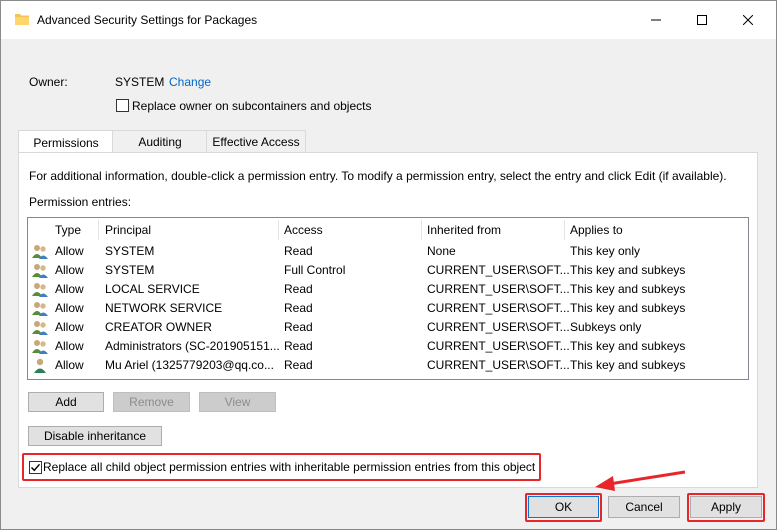 The width and height of the screenshot is (777, 530). I want to click on tab-effective-access: Effective Access, so click(256, 142).